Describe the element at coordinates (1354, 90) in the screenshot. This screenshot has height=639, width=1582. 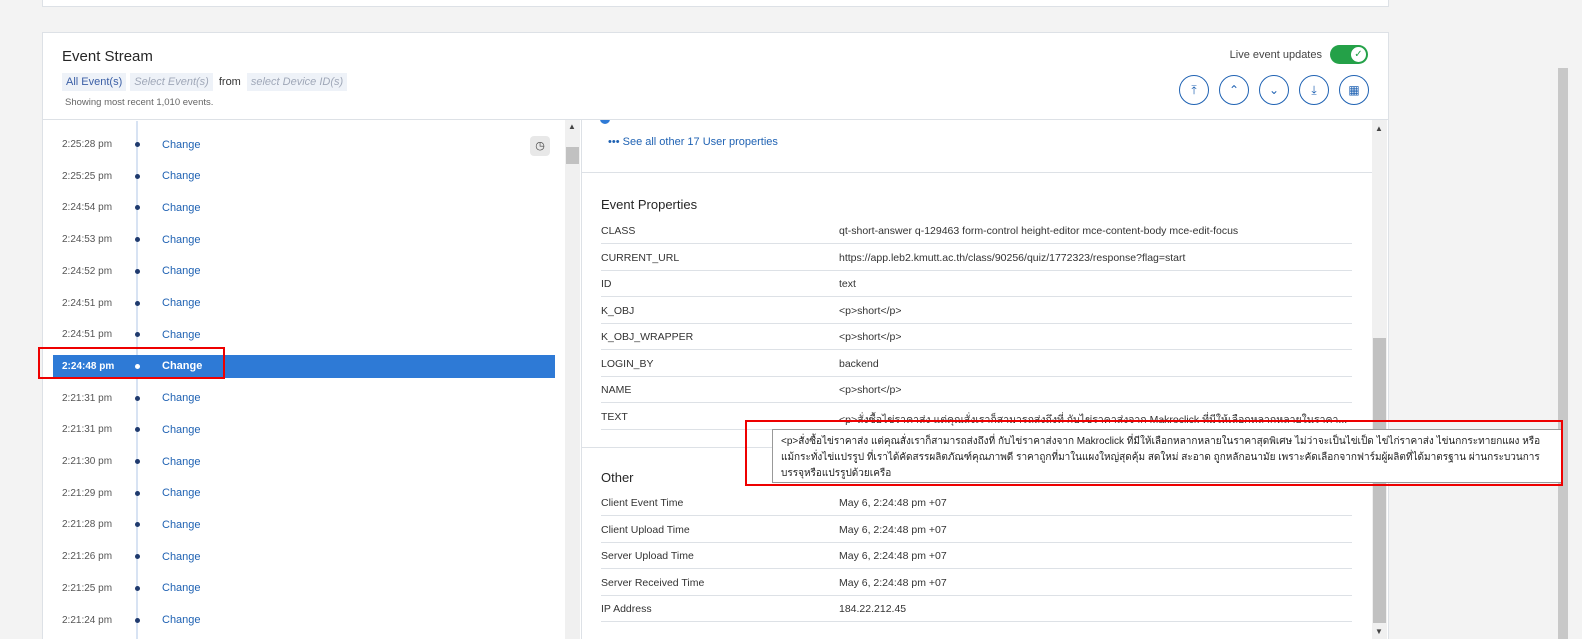
I see `calendar-button: ▦` at that location.